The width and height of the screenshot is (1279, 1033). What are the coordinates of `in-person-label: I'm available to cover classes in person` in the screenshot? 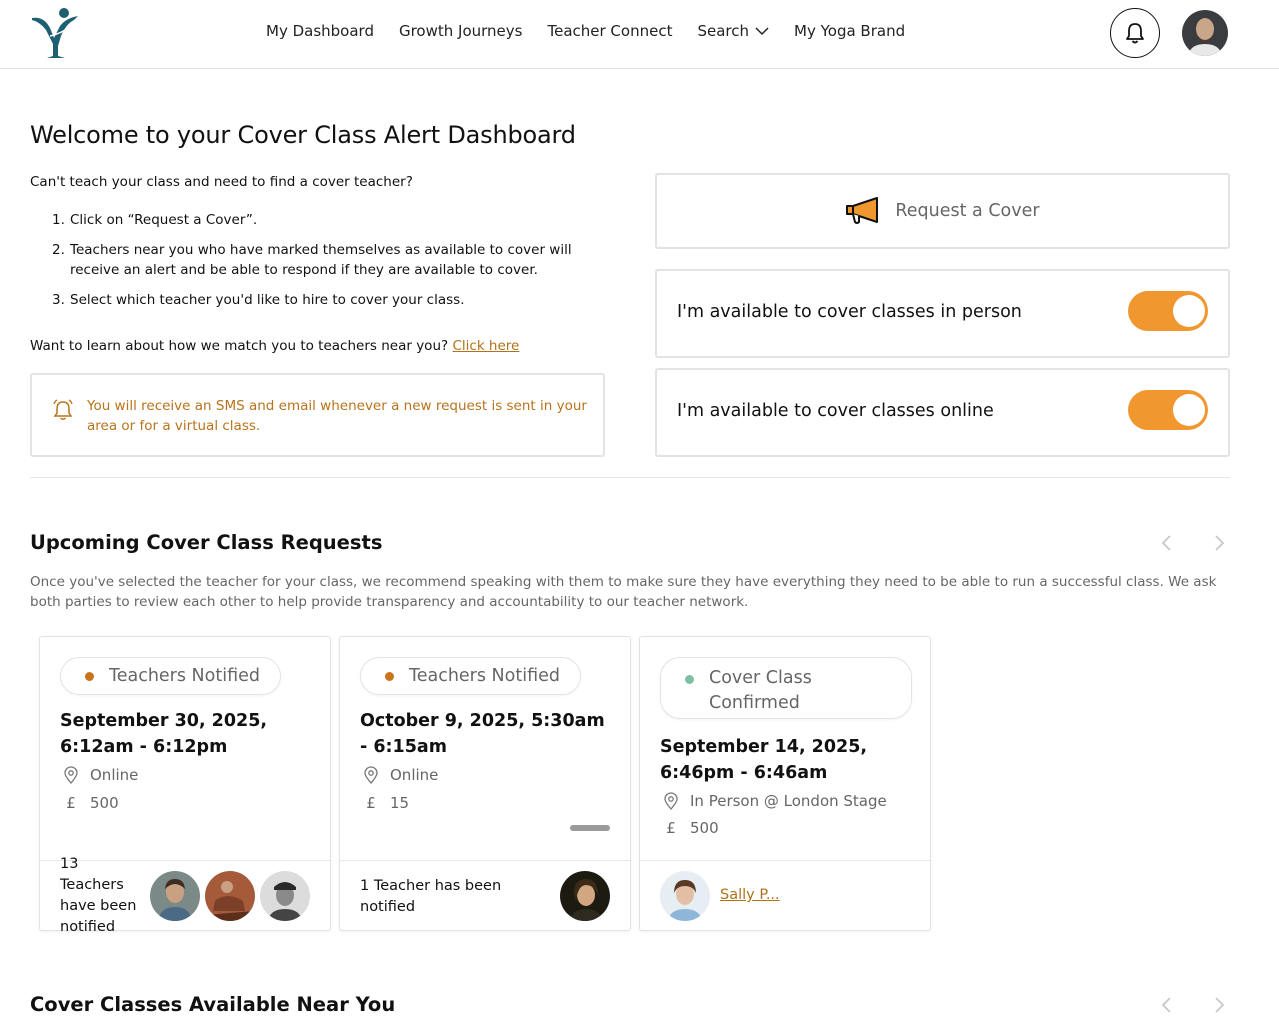 It's located at (849, 312).